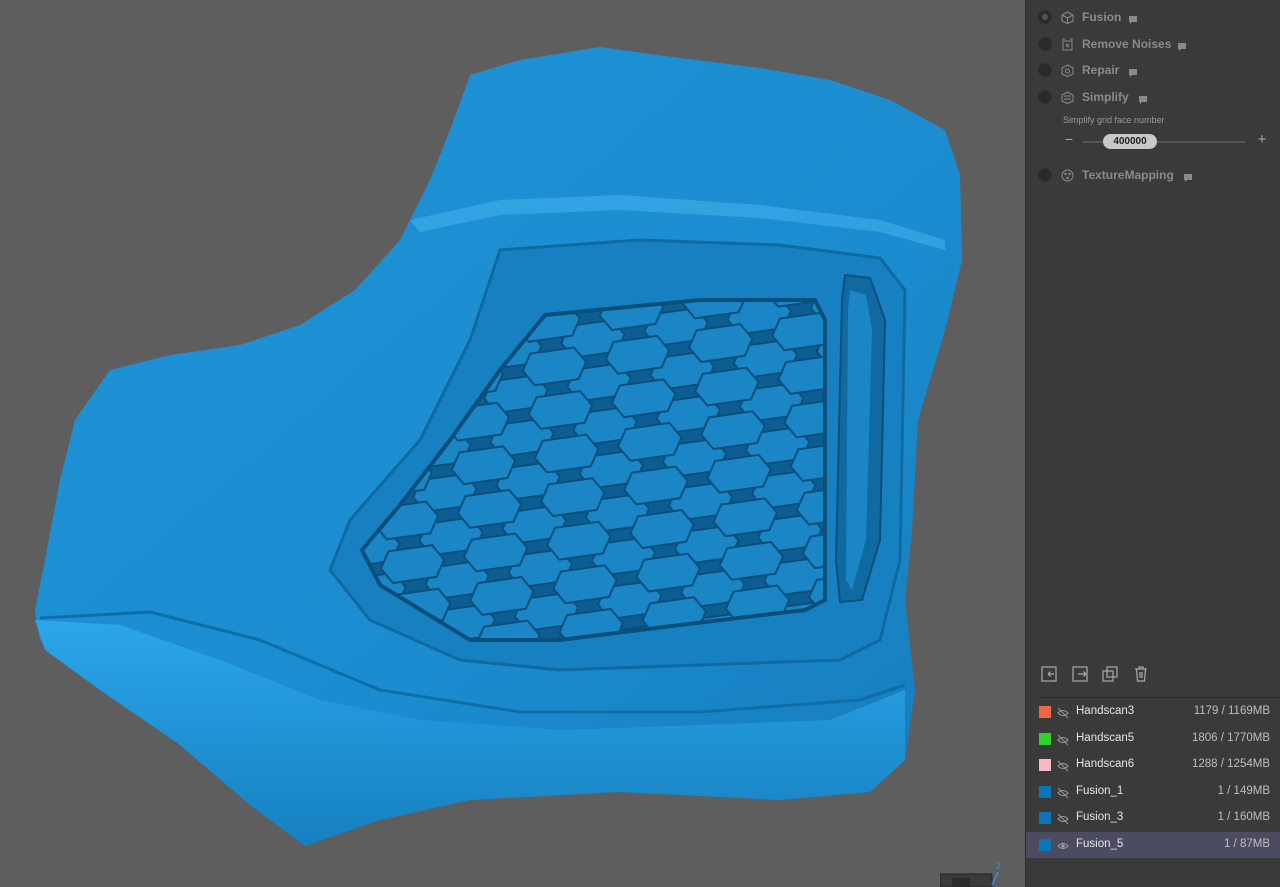 This screenshot has width=1280, height=887. I want to click on import-icon, so click(1049, 674).